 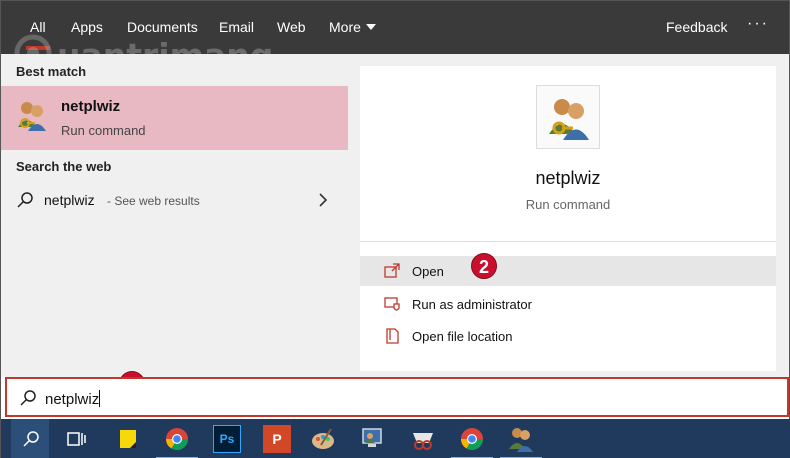 I want to click on taskbar: Ps P, so click(x=395, y=438).